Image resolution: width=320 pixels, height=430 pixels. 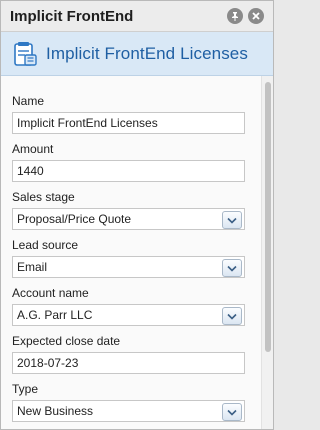 I want to click on sales-stage-select: Proposal/Price Quote, so click(x=128, y=219).